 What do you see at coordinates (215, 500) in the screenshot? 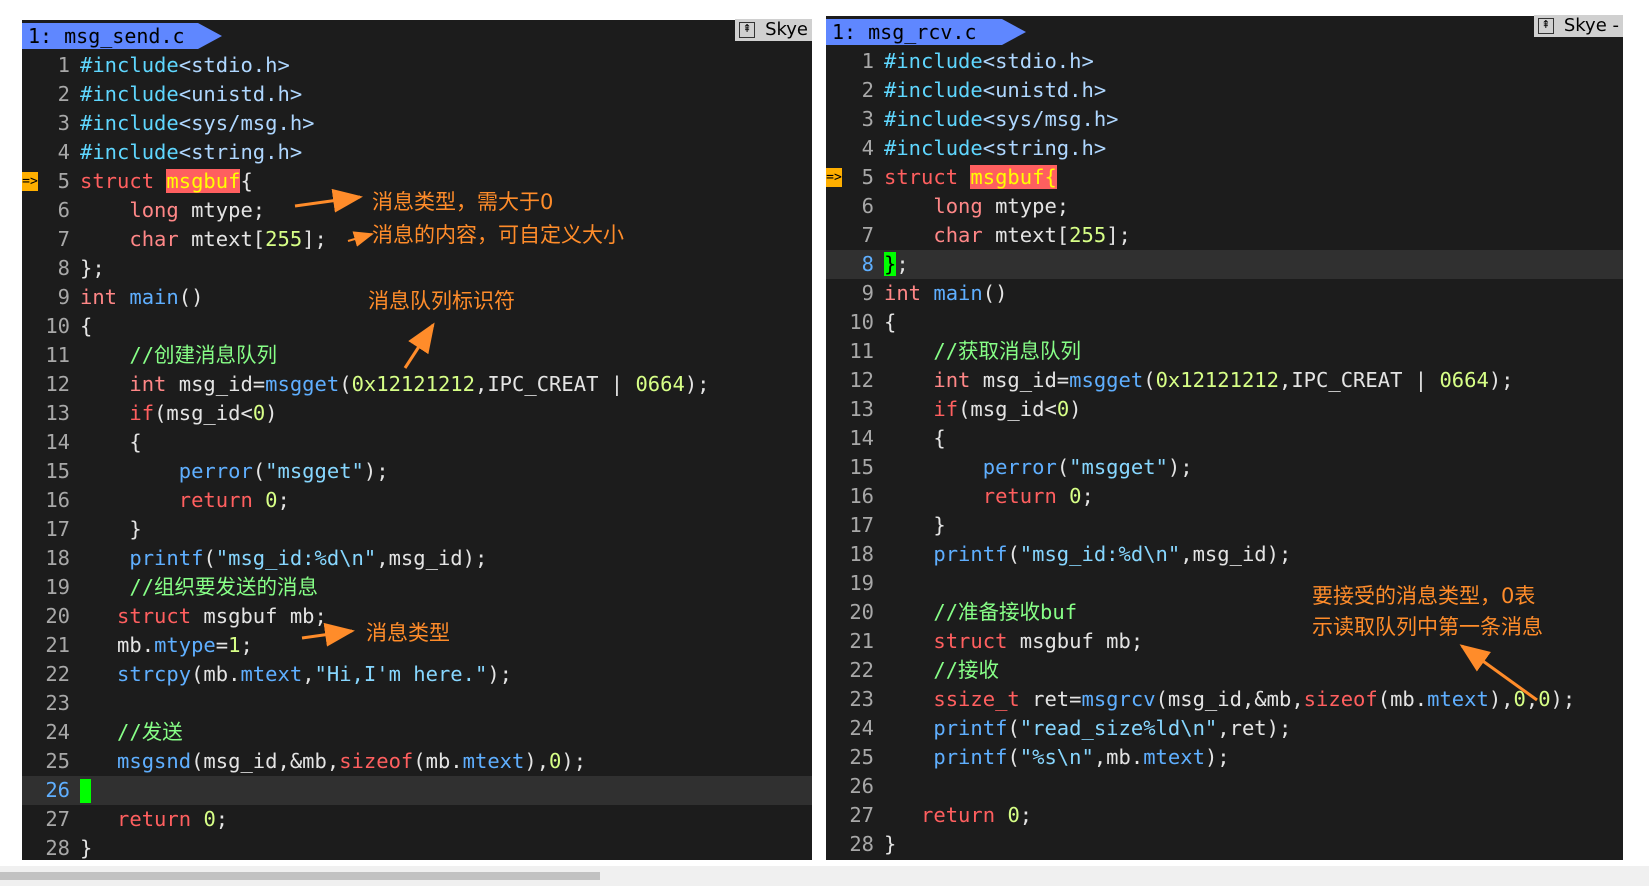
I see `code-token: return` at bounding box center [215, 500].